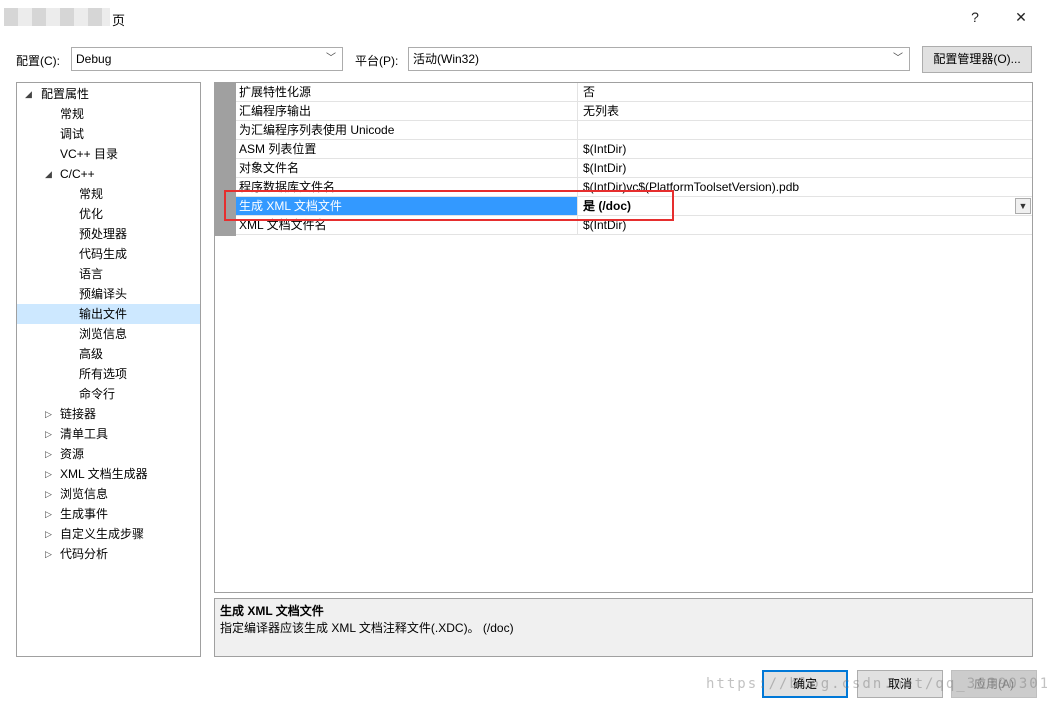  I want to click on tree-item: ▷ 自定义生成步骤, so click(108, 534).